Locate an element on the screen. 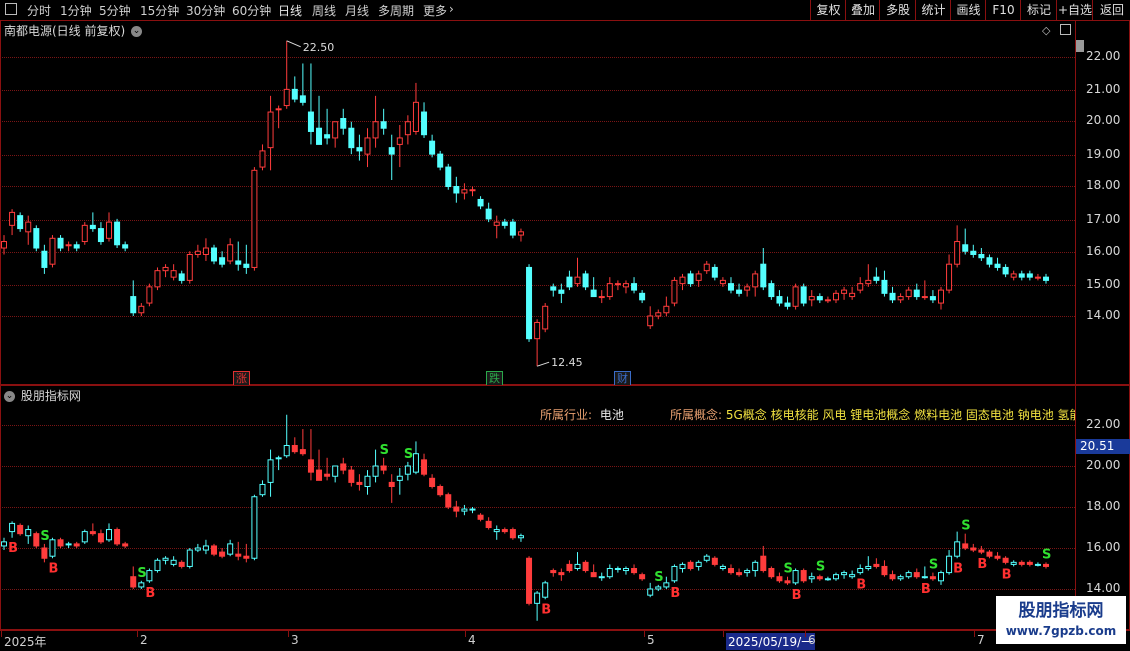 The width and height of the screenshot is (1130, 651). event-marker: 财 is located at coordinates (622, 378).